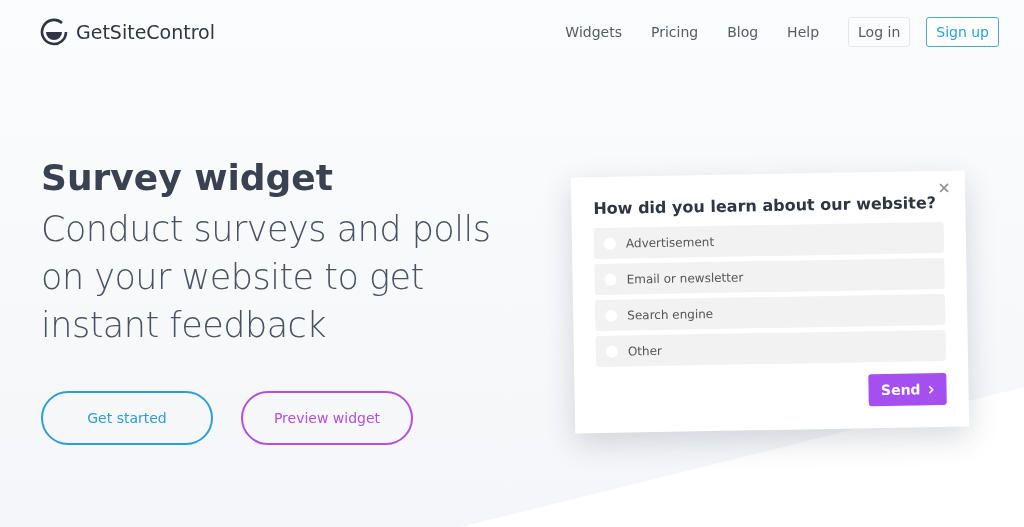  Describe the element at coordinates (327, 418) in the screenshot. I see `preview-widget-button: Preview widget` at that location.